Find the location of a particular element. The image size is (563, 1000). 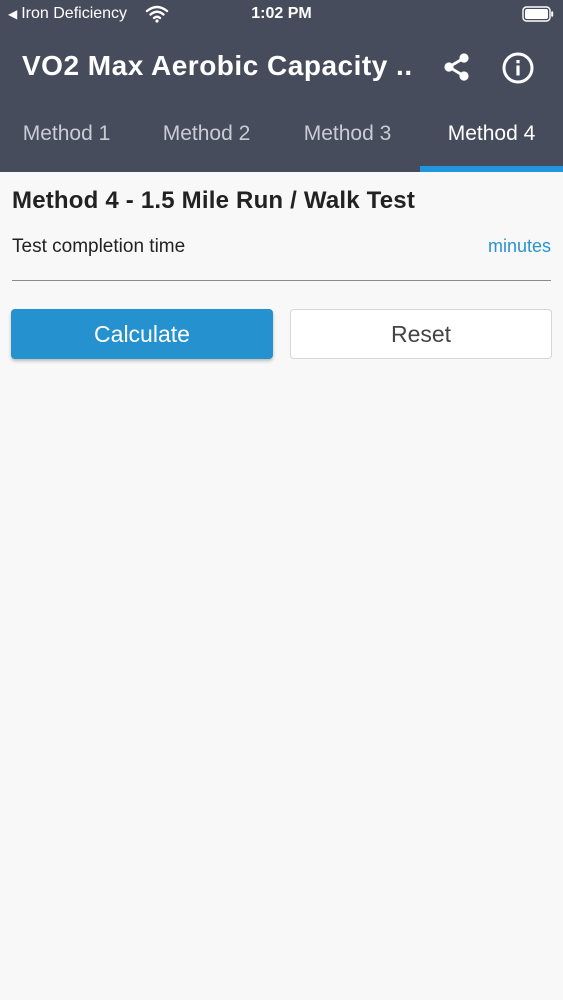

completion-time-field: Test completion time minutes is located at coordinates (281, 257).